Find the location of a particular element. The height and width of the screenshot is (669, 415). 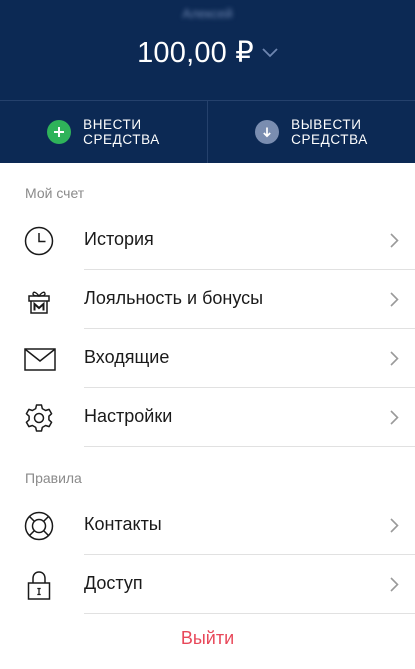

account-header: Алексей 100,00 ₽ is located at coordinates (207, 50).